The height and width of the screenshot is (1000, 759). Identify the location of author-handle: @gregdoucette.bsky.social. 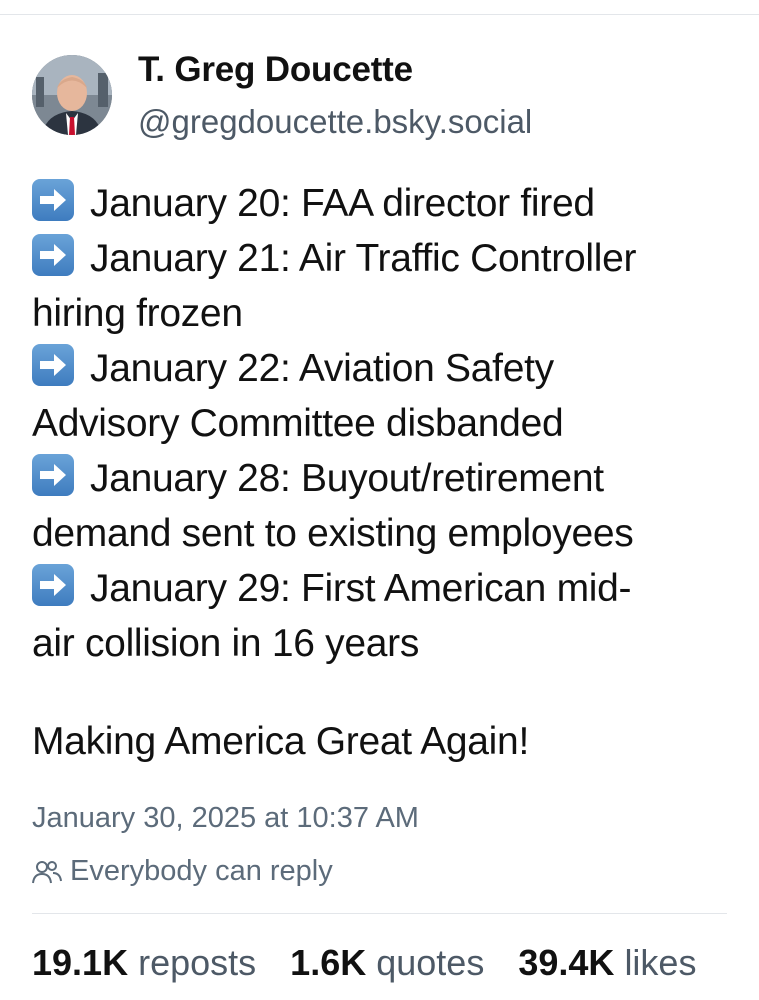
(335, 122).